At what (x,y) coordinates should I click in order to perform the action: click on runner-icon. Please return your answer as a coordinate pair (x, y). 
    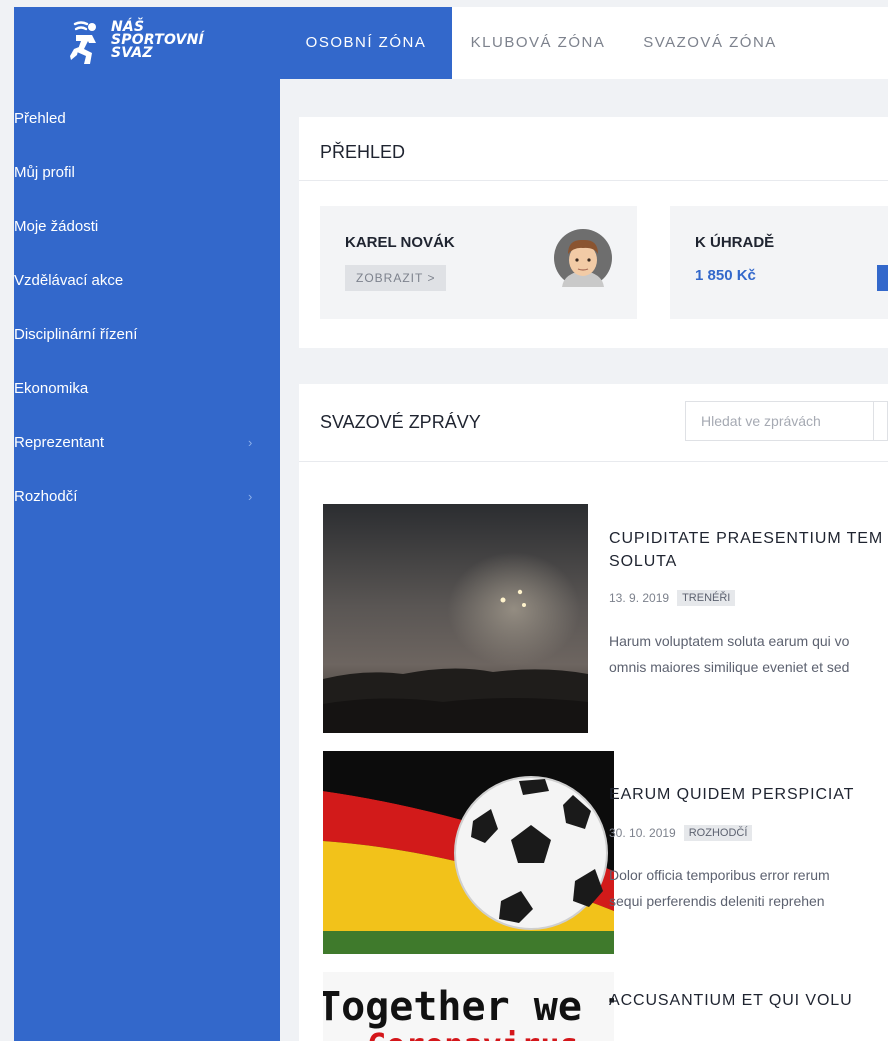
    Looking at the image, I should click on (83, 42).